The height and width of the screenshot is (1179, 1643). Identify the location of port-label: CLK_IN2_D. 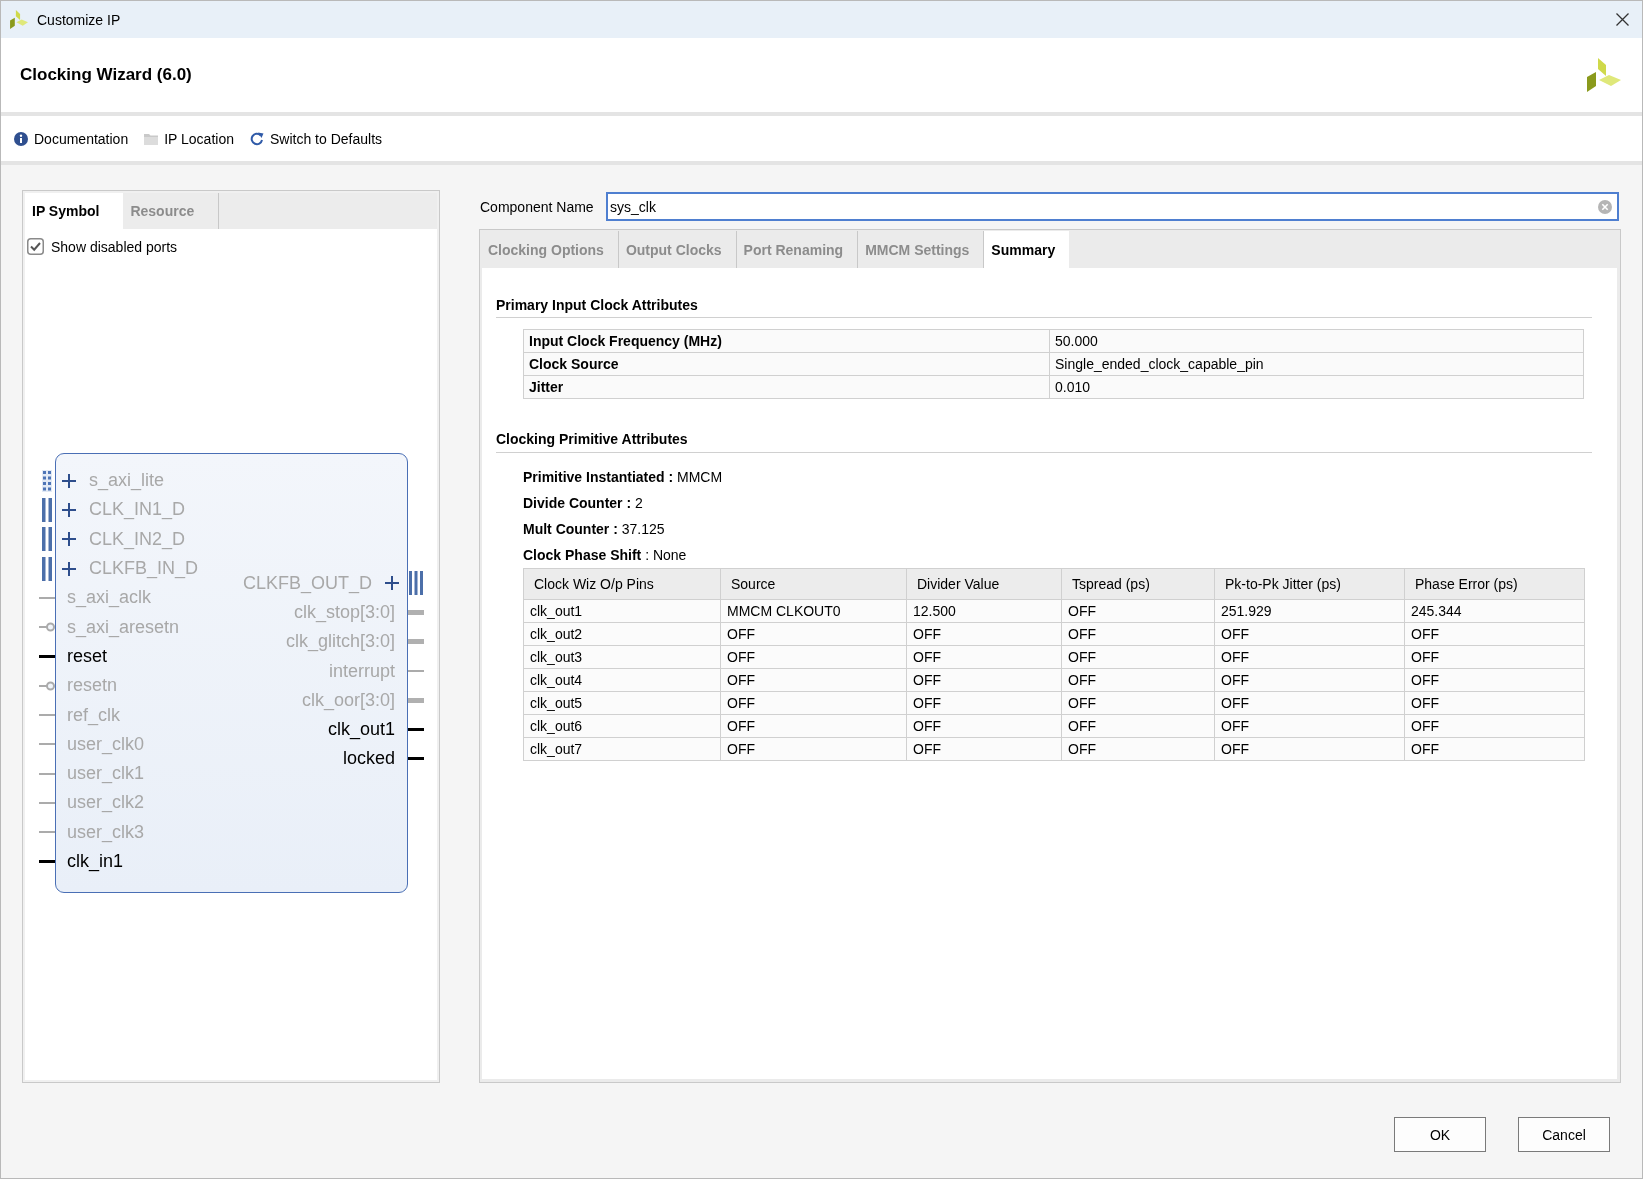
(137, 539).